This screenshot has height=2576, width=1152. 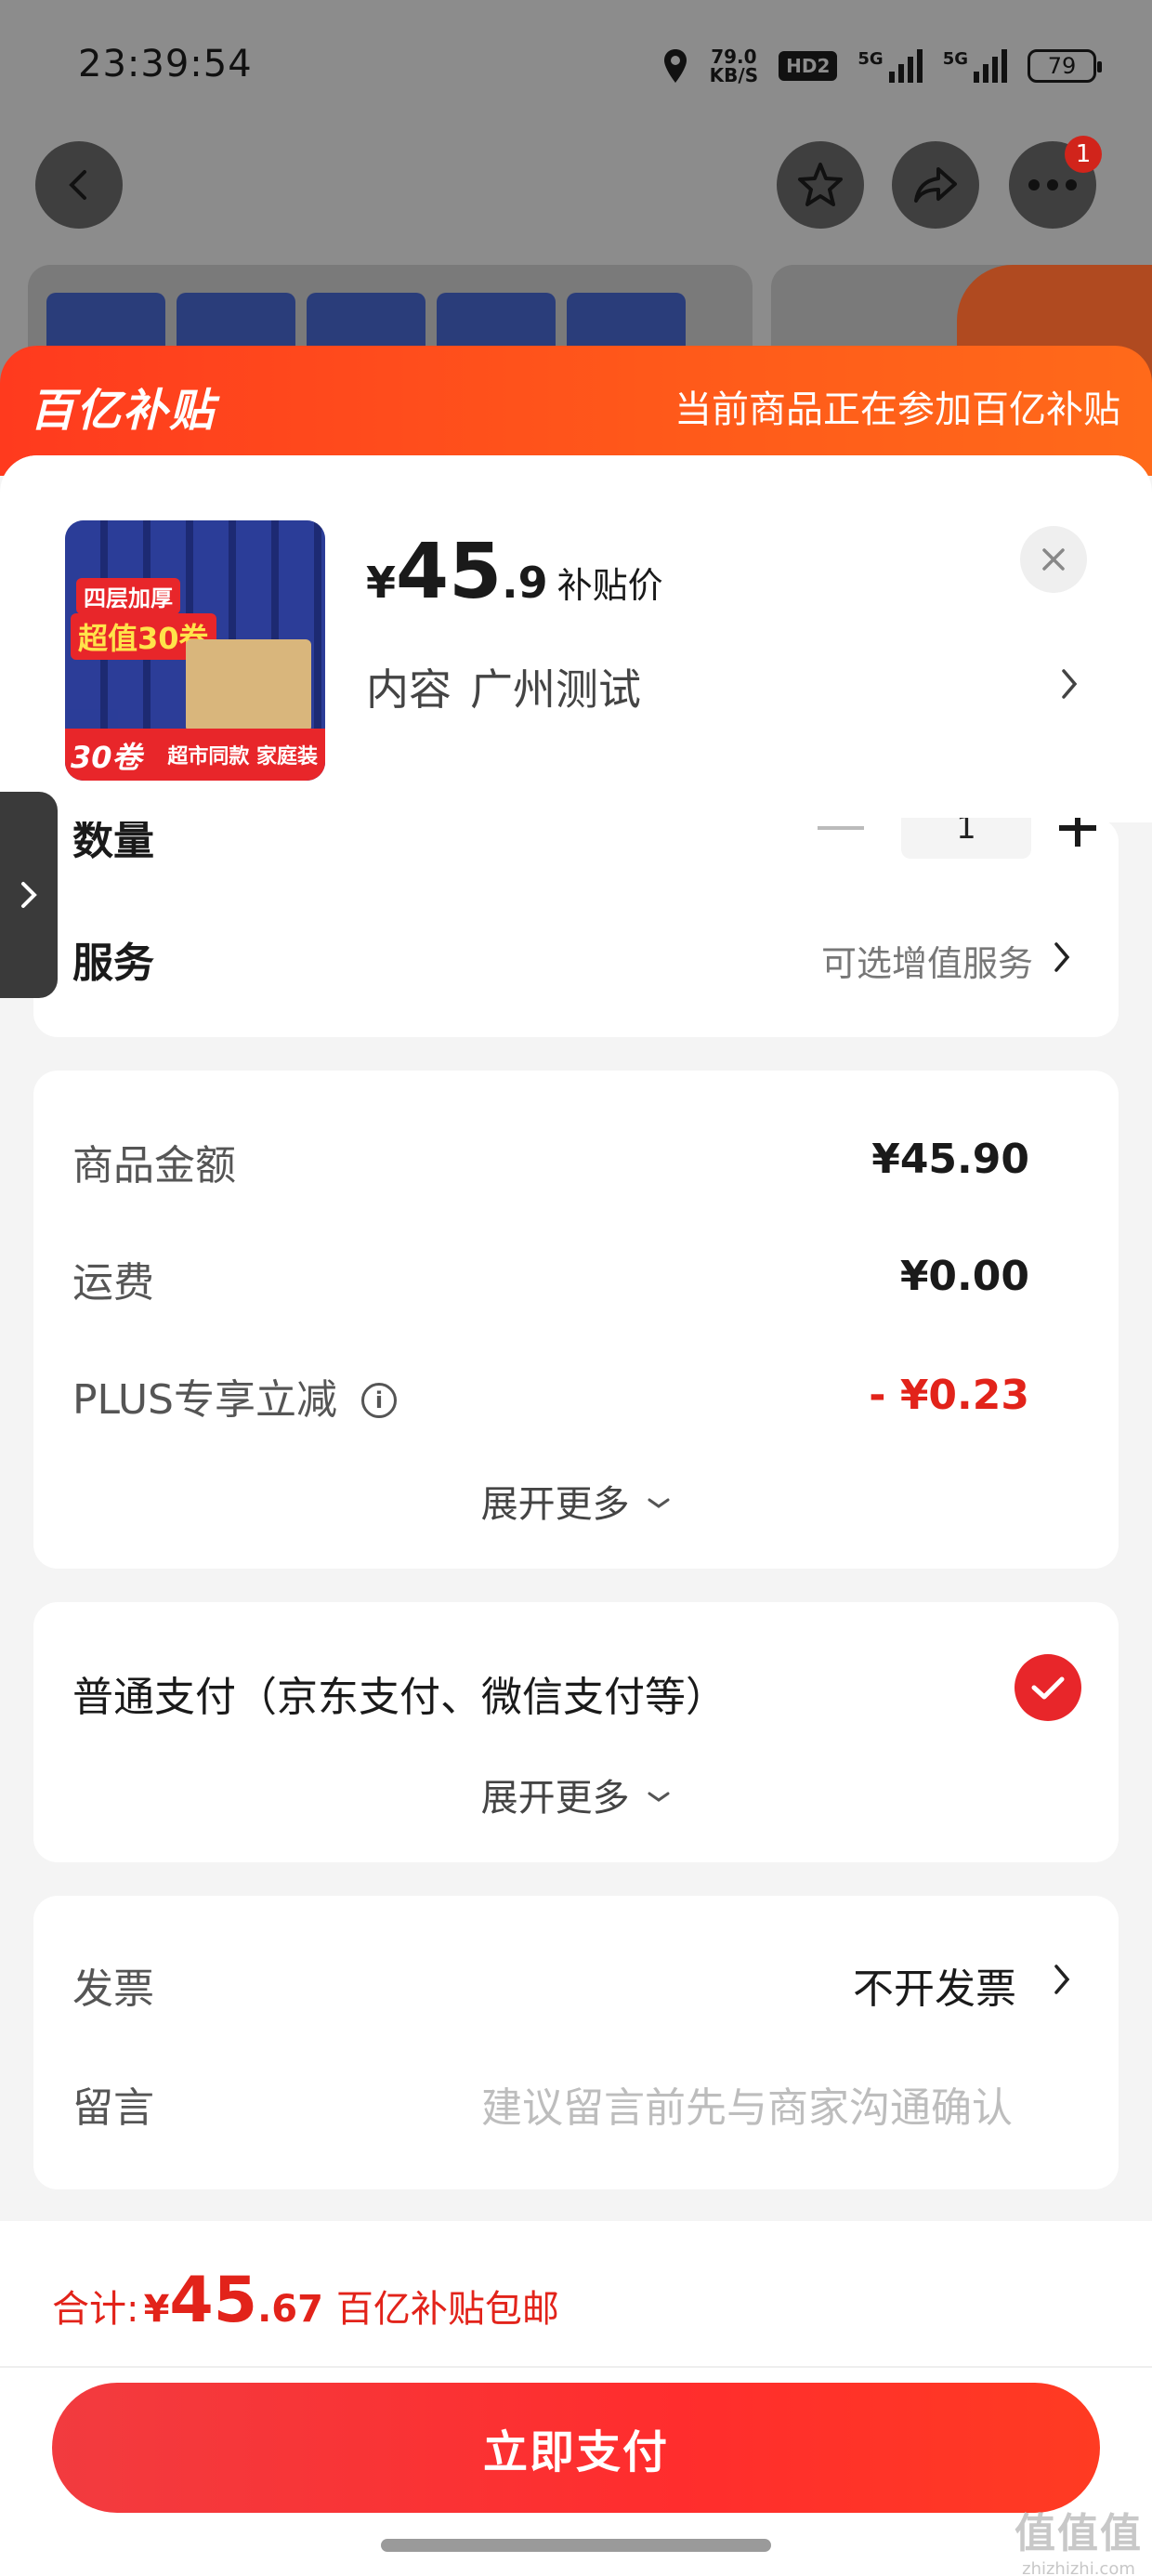 What do you see at coordinates (555, 689) in the screenshot?
I see `content-value: 广州测试` at bounding box center [555, 689].